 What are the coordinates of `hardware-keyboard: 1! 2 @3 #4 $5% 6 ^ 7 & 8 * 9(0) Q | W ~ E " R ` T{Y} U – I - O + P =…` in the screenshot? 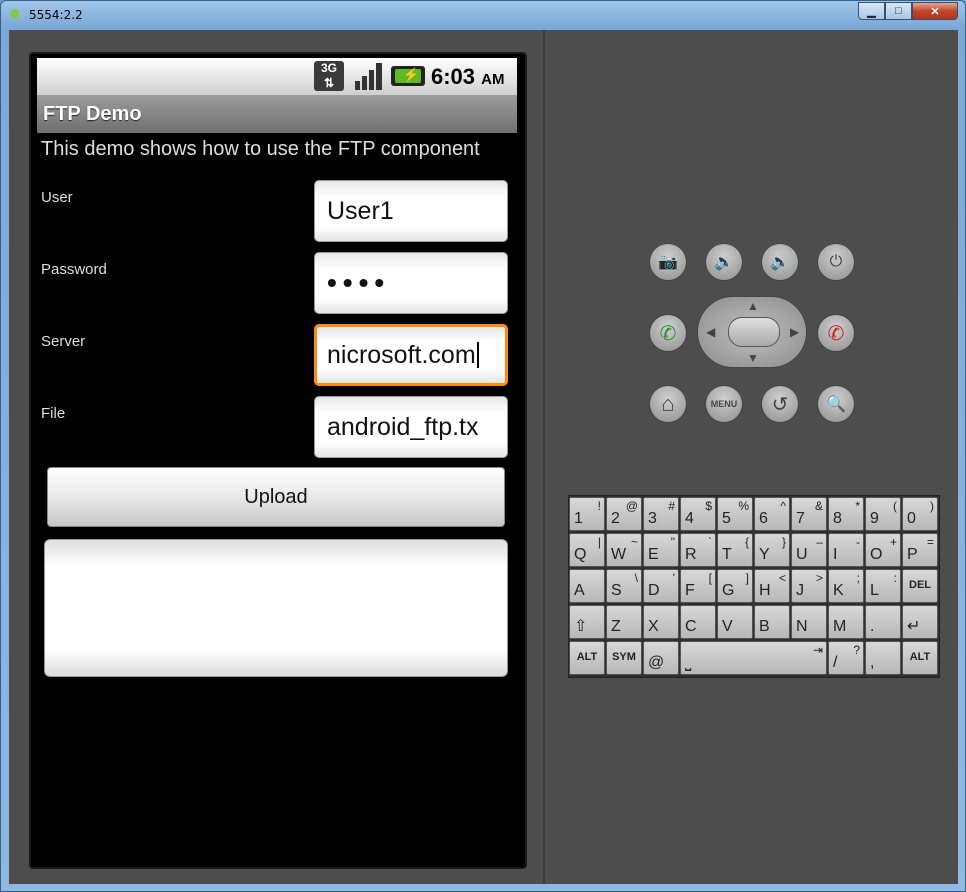 It's located at (754, 586).